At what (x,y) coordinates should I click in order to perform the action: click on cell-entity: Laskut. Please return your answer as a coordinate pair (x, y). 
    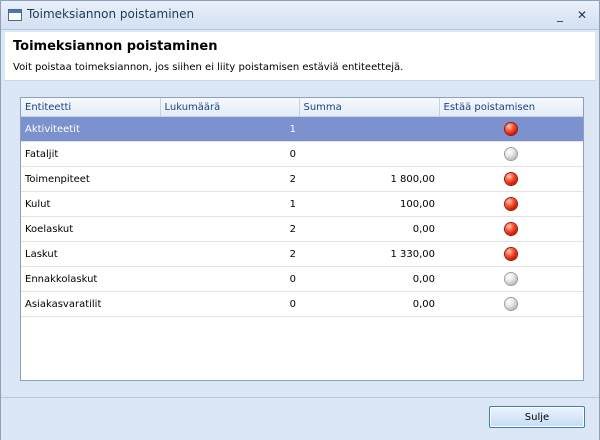
    Looking at the image, I should click on (90, 254).